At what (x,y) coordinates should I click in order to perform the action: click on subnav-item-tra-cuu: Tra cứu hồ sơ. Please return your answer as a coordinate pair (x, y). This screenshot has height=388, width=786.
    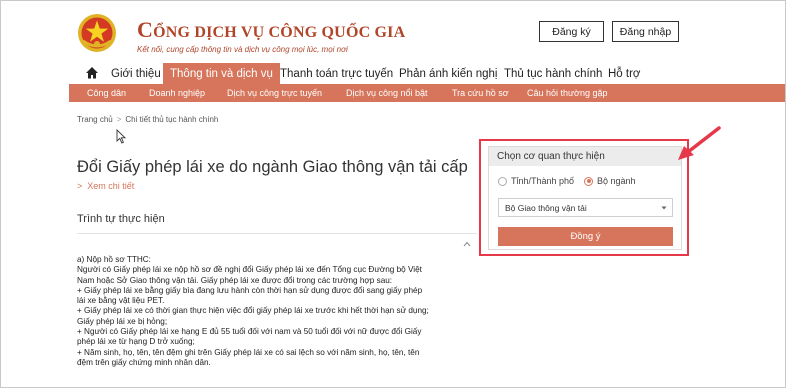
    Looking at the image, I should click on (480, 93).